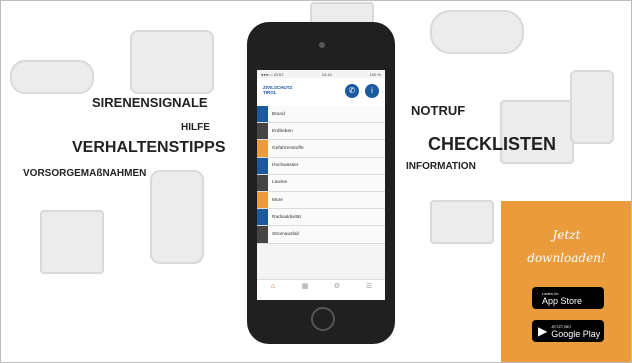  Describe the element at coordinates (321, 166) in the screenshot. I see `menu-item: Hochwasser` at that location.